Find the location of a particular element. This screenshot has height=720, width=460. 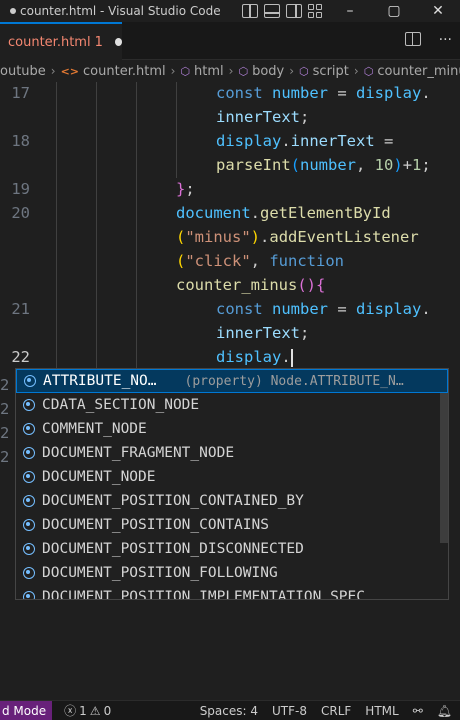

modified-dot-icon is located at coordinates (118, 42).